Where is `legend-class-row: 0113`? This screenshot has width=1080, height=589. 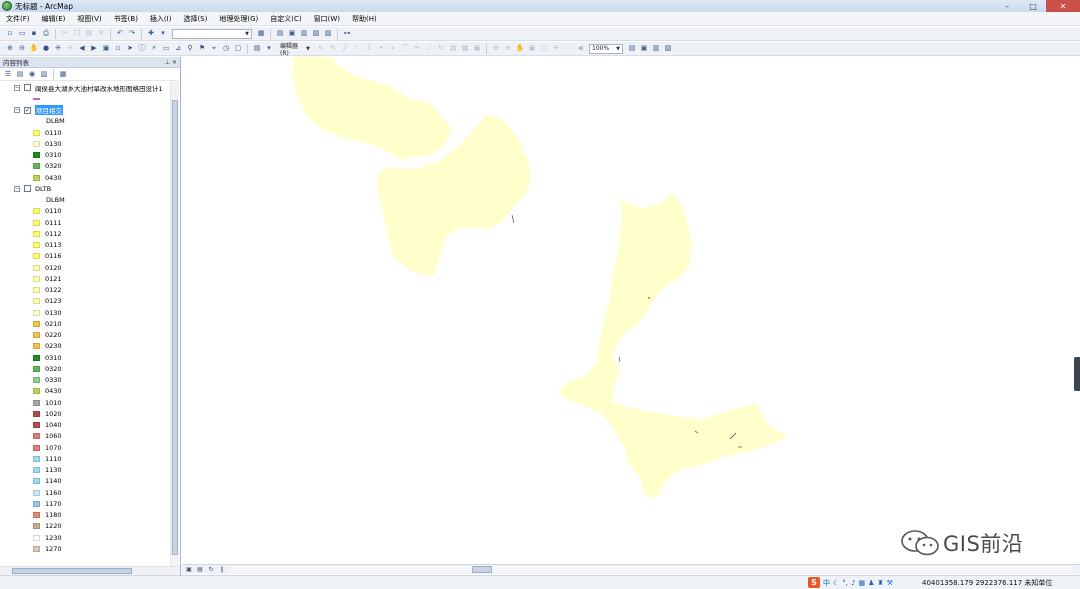 legend-class-row: 0113 is located at coordinates (85, 245).